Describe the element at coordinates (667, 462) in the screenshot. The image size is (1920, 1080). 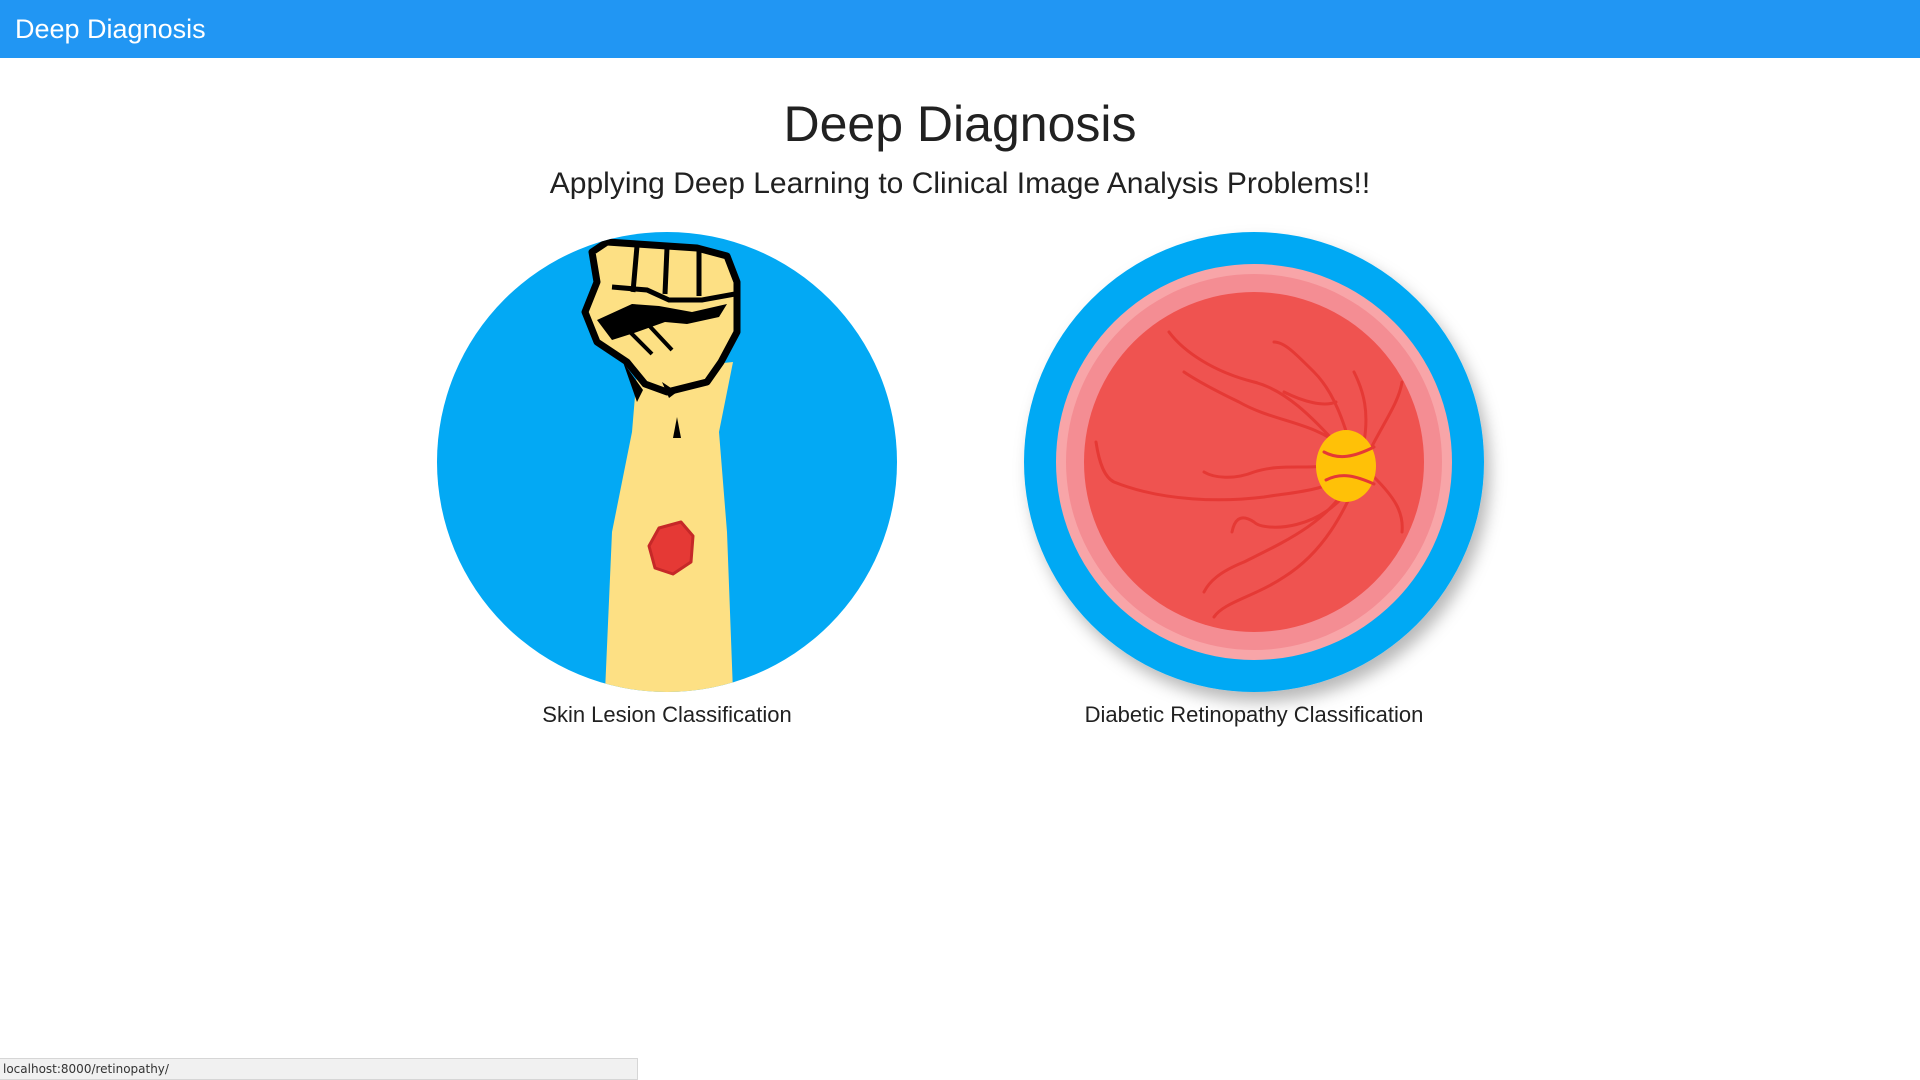
I see `arm-skin-lesion-icon` at that location.